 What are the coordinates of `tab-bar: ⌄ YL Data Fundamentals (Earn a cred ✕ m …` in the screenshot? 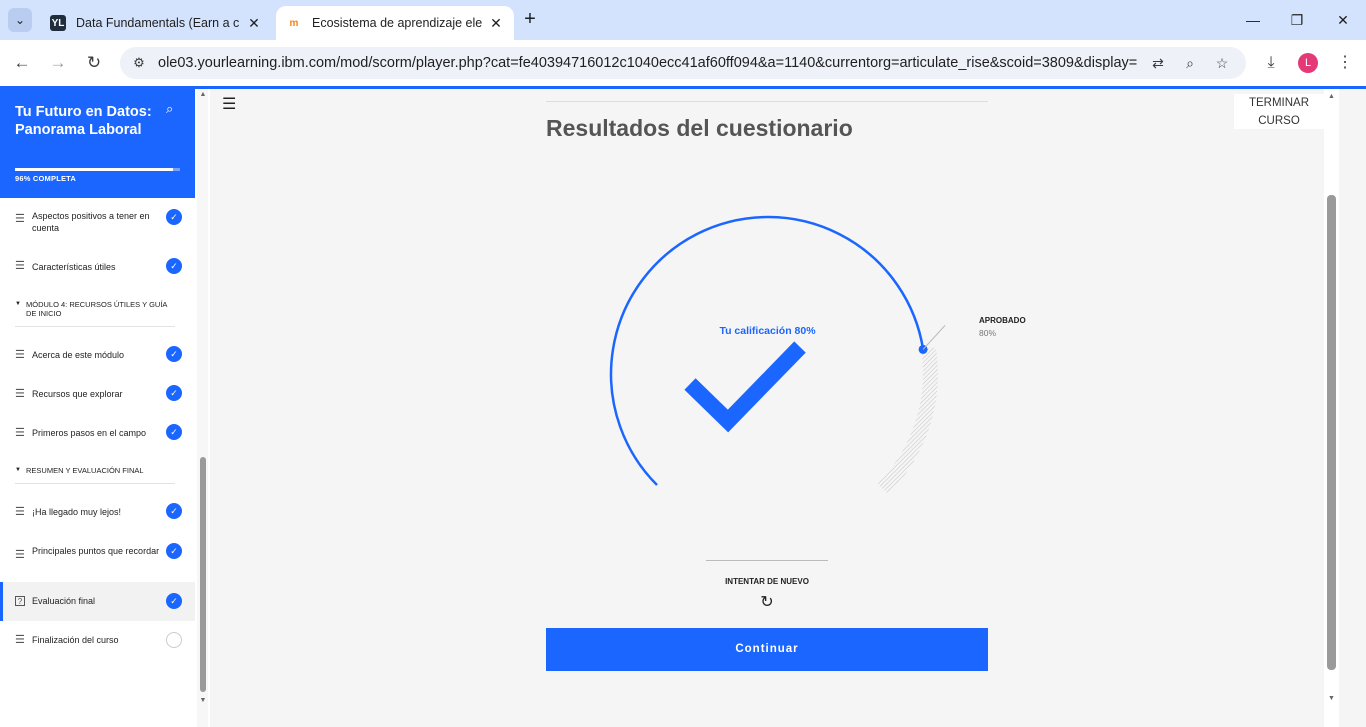 It's located at (683, 20).